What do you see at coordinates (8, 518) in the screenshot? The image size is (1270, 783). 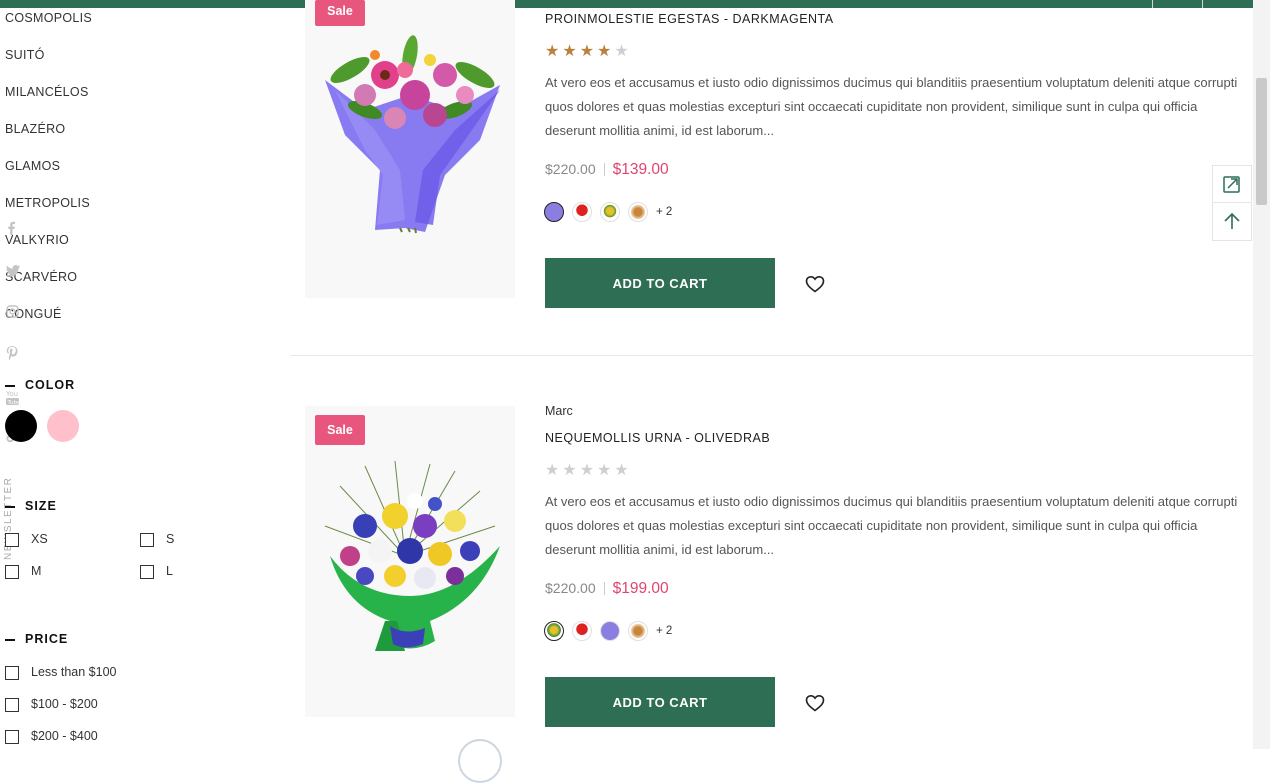 I see `newsletter-label: NEWSLETTER` at bounding box center [8, 518].